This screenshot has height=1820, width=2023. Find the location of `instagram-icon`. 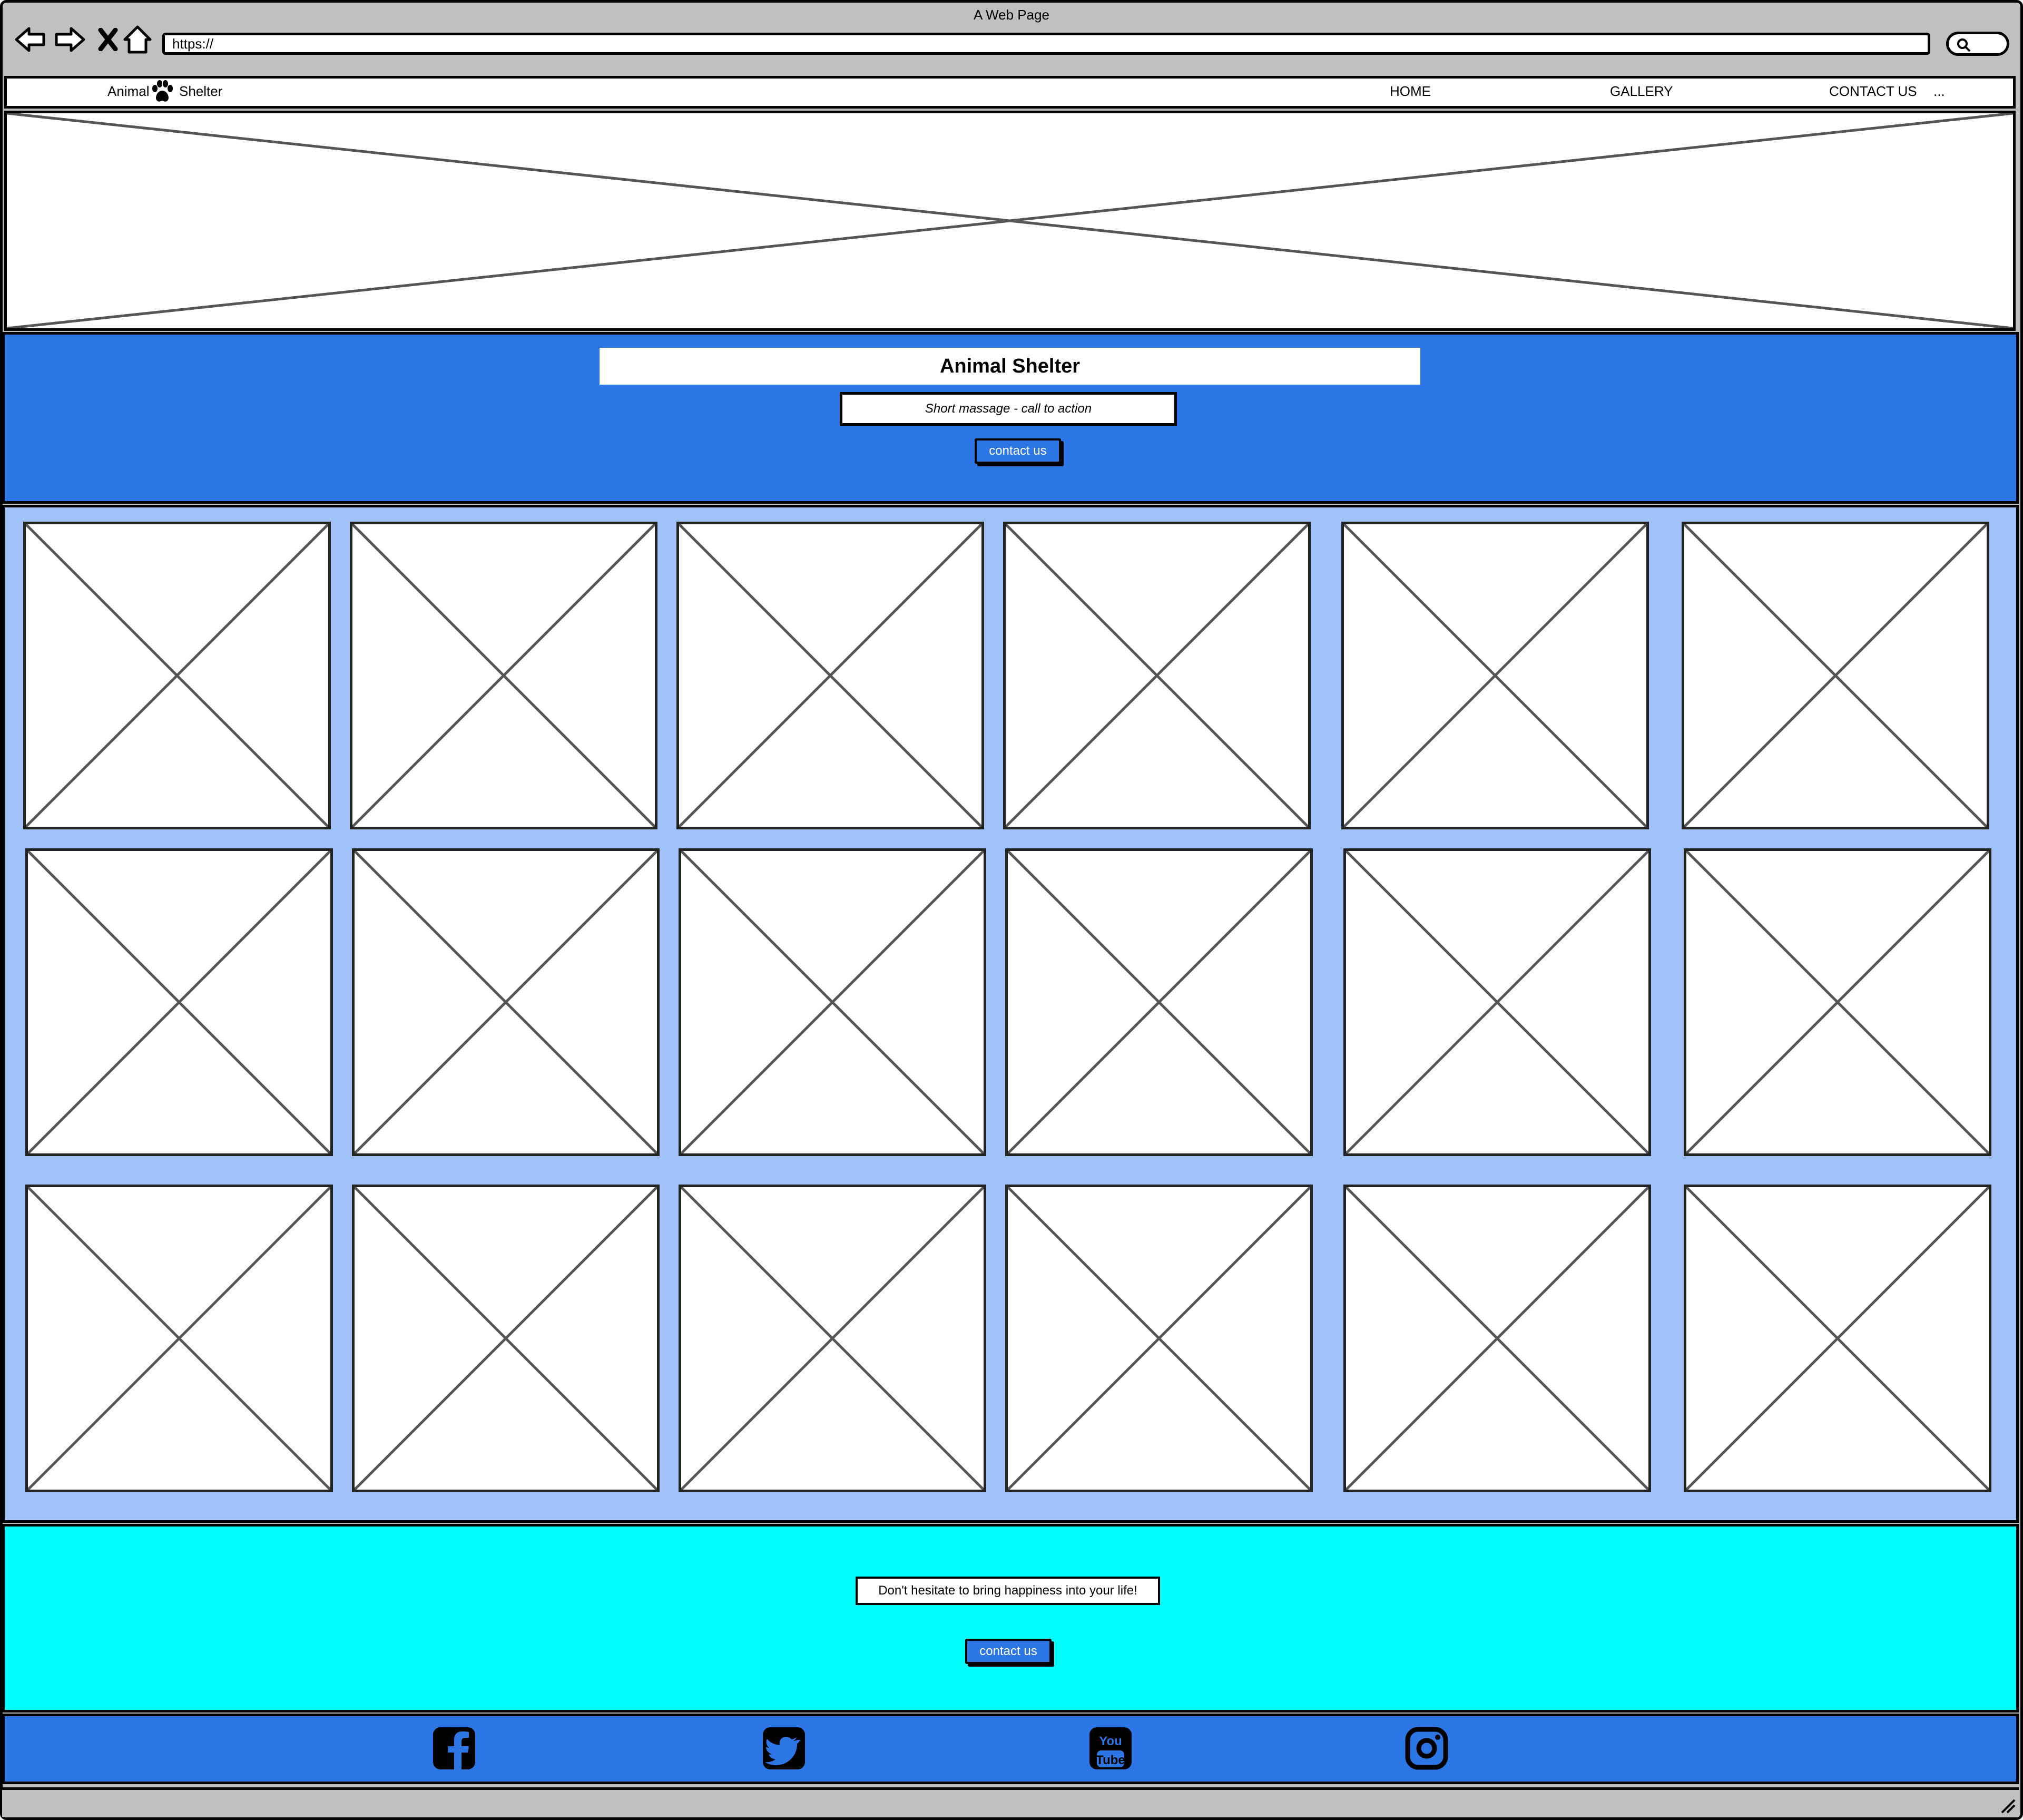

instagram-icon is located at coordinates (1427, 1748).